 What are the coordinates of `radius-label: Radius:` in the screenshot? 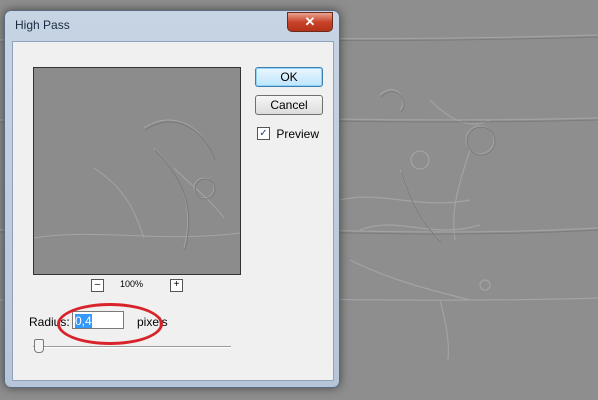 It's located at (49, 322).